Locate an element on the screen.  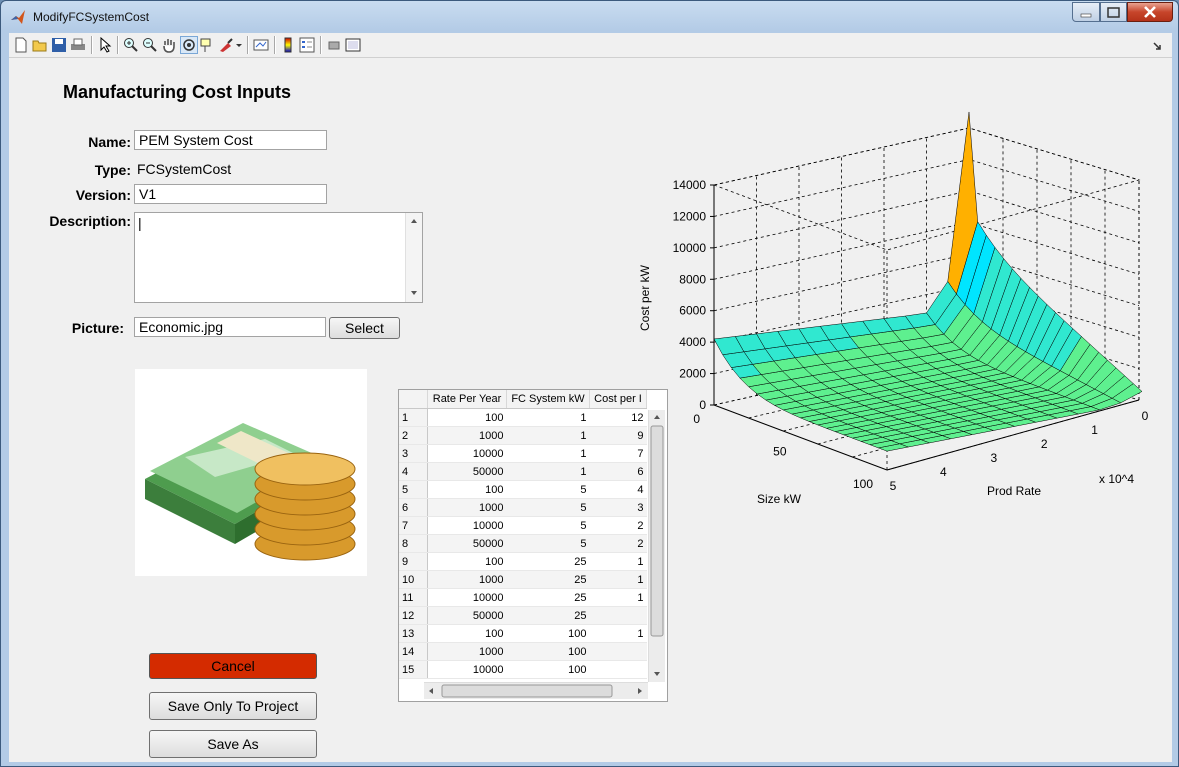
zoom-in-icon is located at coordinates (131, 45).